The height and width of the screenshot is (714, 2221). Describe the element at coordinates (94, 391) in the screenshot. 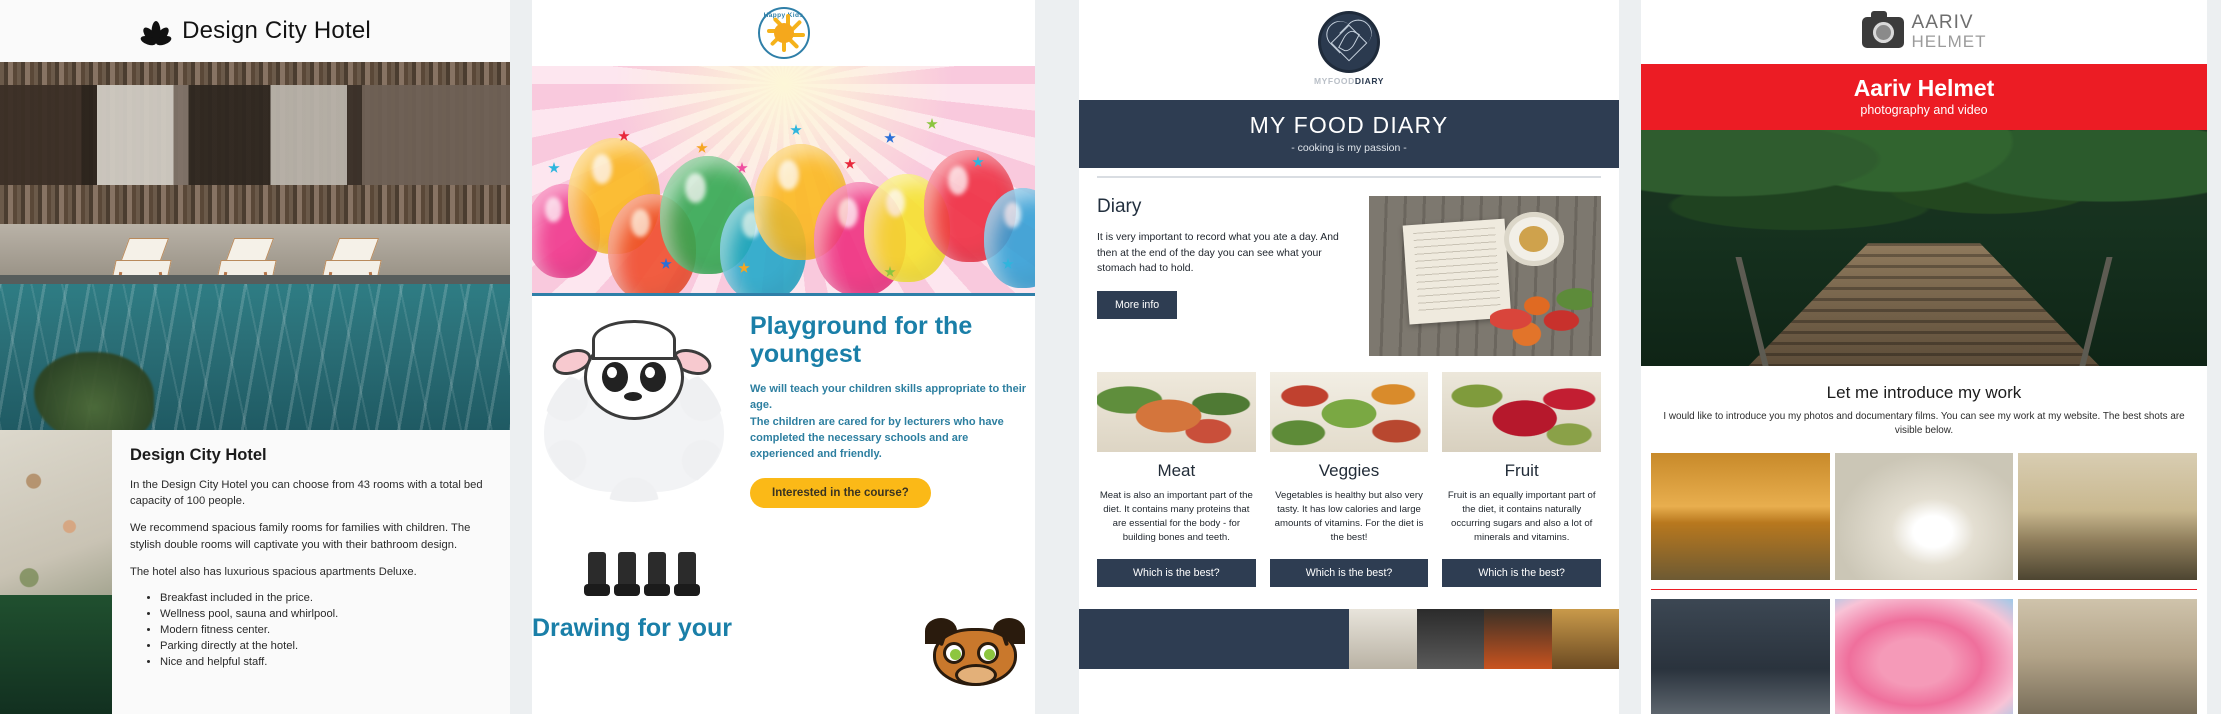

I see `hero-foliage` at that location.